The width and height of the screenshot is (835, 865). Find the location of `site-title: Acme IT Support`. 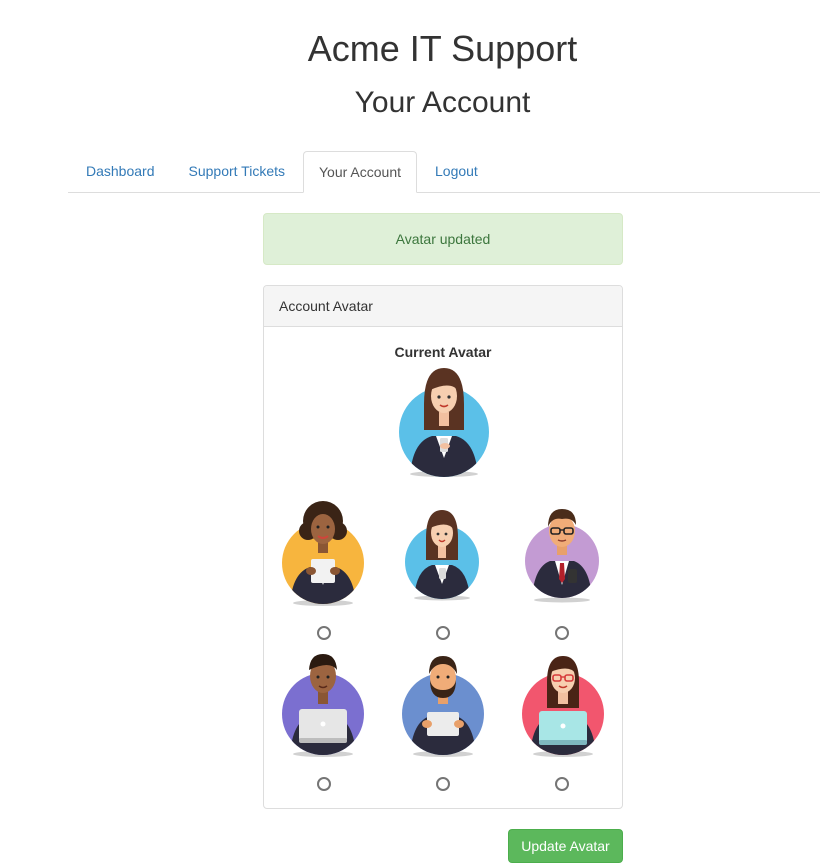

site-title: Acme IT Support is located at coordinates (442, 48).